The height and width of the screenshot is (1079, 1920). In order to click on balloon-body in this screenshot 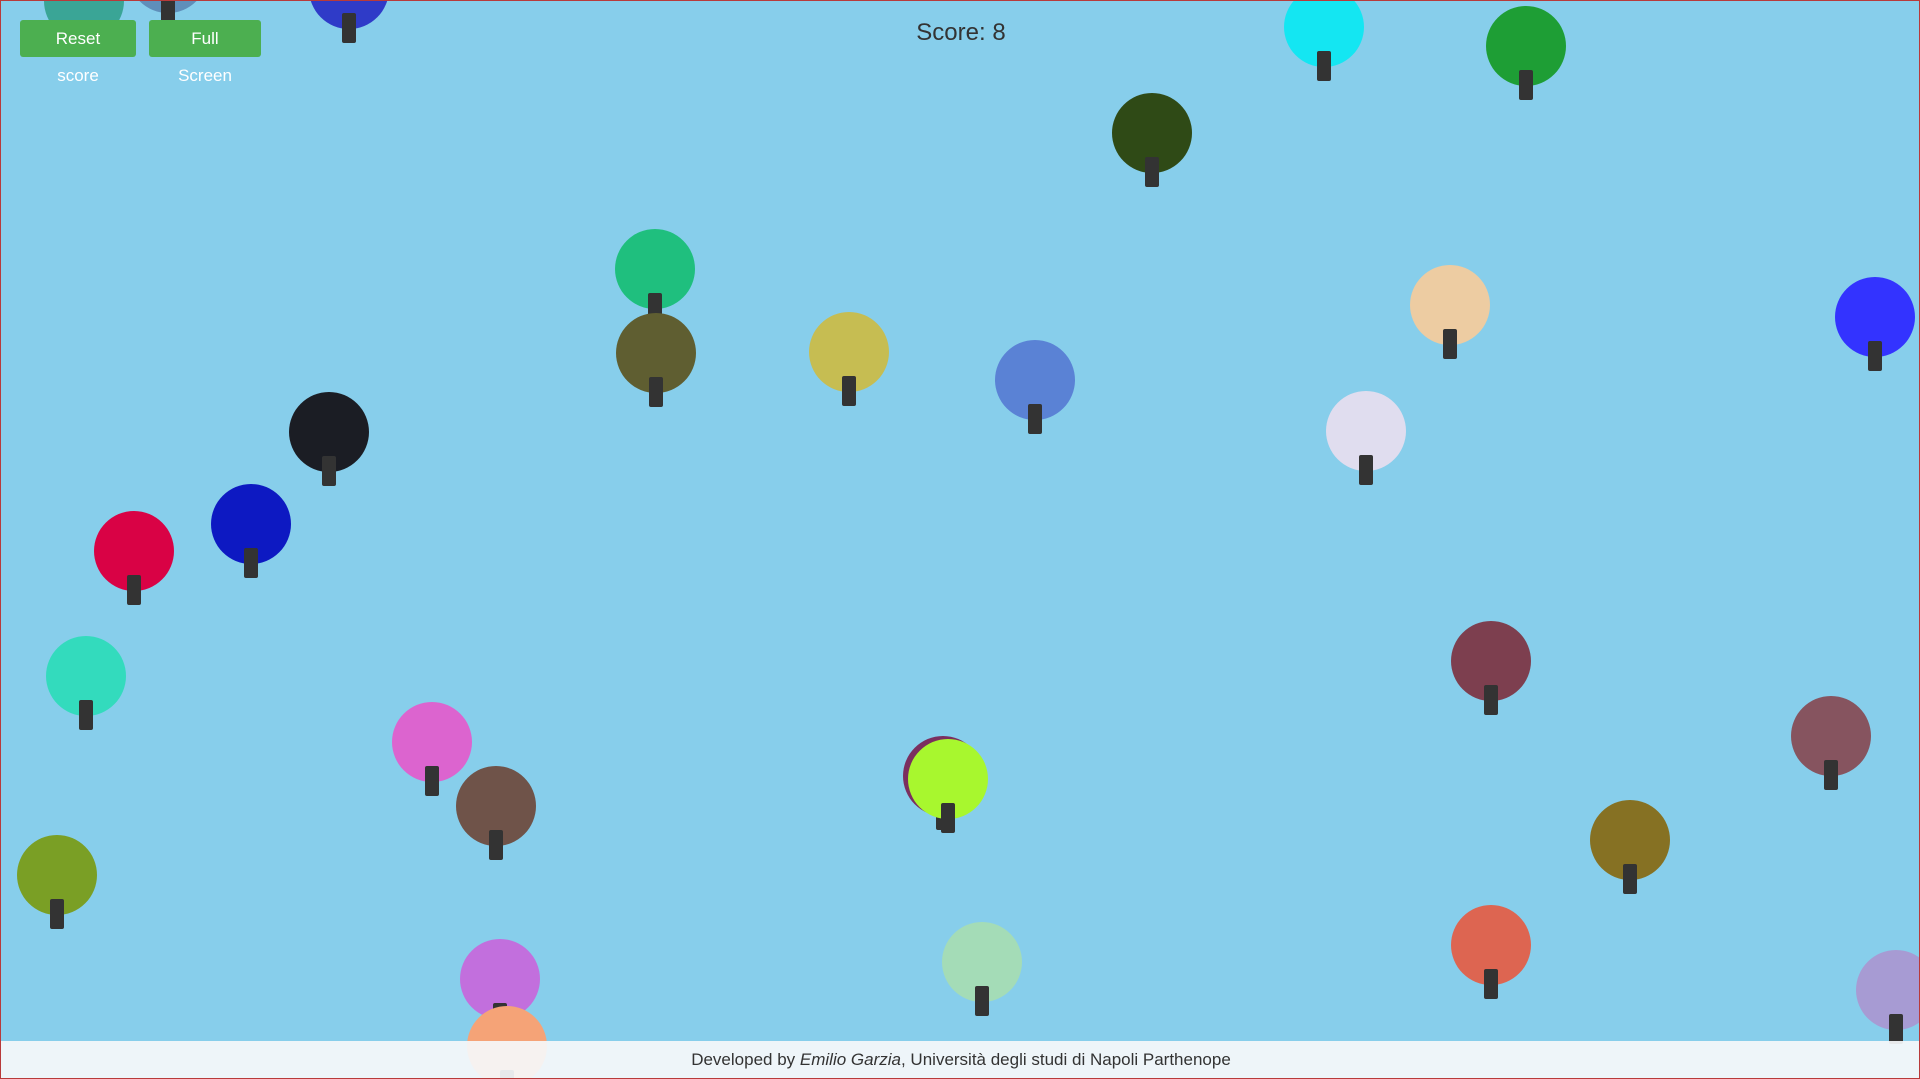, I will do `click(1887, 990)`.